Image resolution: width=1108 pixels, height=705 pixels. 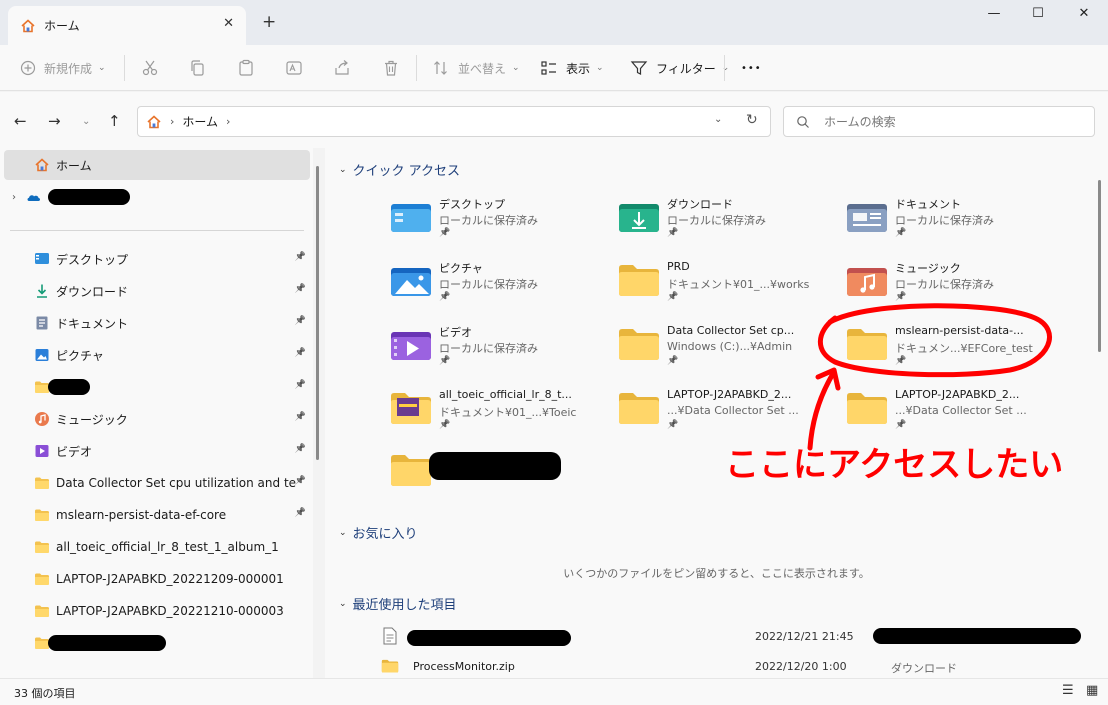 What do you see at coordinates (157, 323) in the screenshot?
I see `sidebar-item: ドキュメント 📌` at bounding box center [157, 323].